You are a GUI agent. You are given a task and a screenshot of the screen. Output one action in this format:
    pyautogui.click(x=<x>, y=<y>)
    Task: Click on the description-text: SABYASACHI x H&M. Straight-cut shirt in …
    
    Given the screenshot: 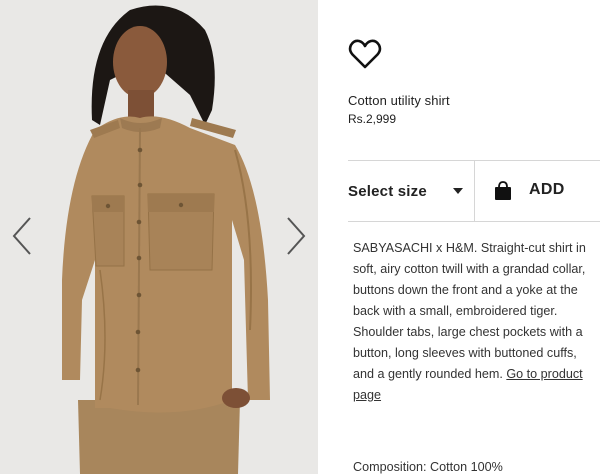 What is the action you would take?
    pyautogui.click(x=469, y=311)
    